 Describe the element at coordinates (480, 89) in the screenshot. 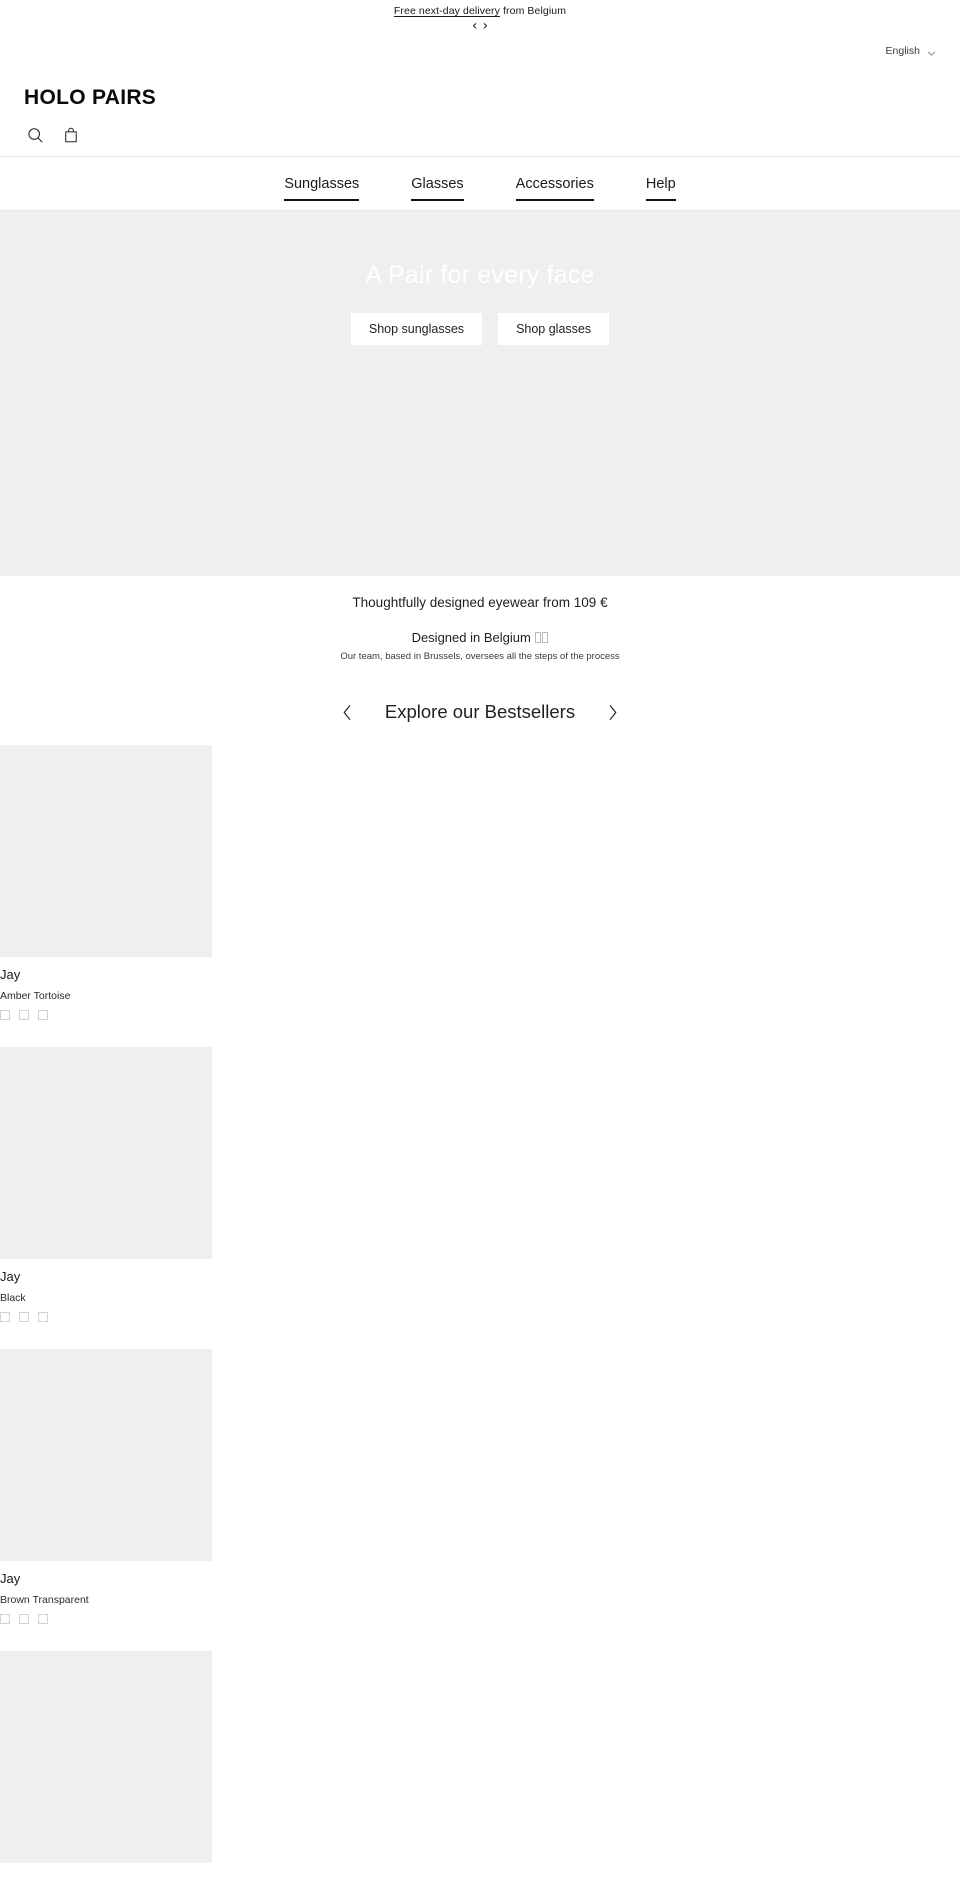

I see `site-logo: HOLO PAIRS` at that location.